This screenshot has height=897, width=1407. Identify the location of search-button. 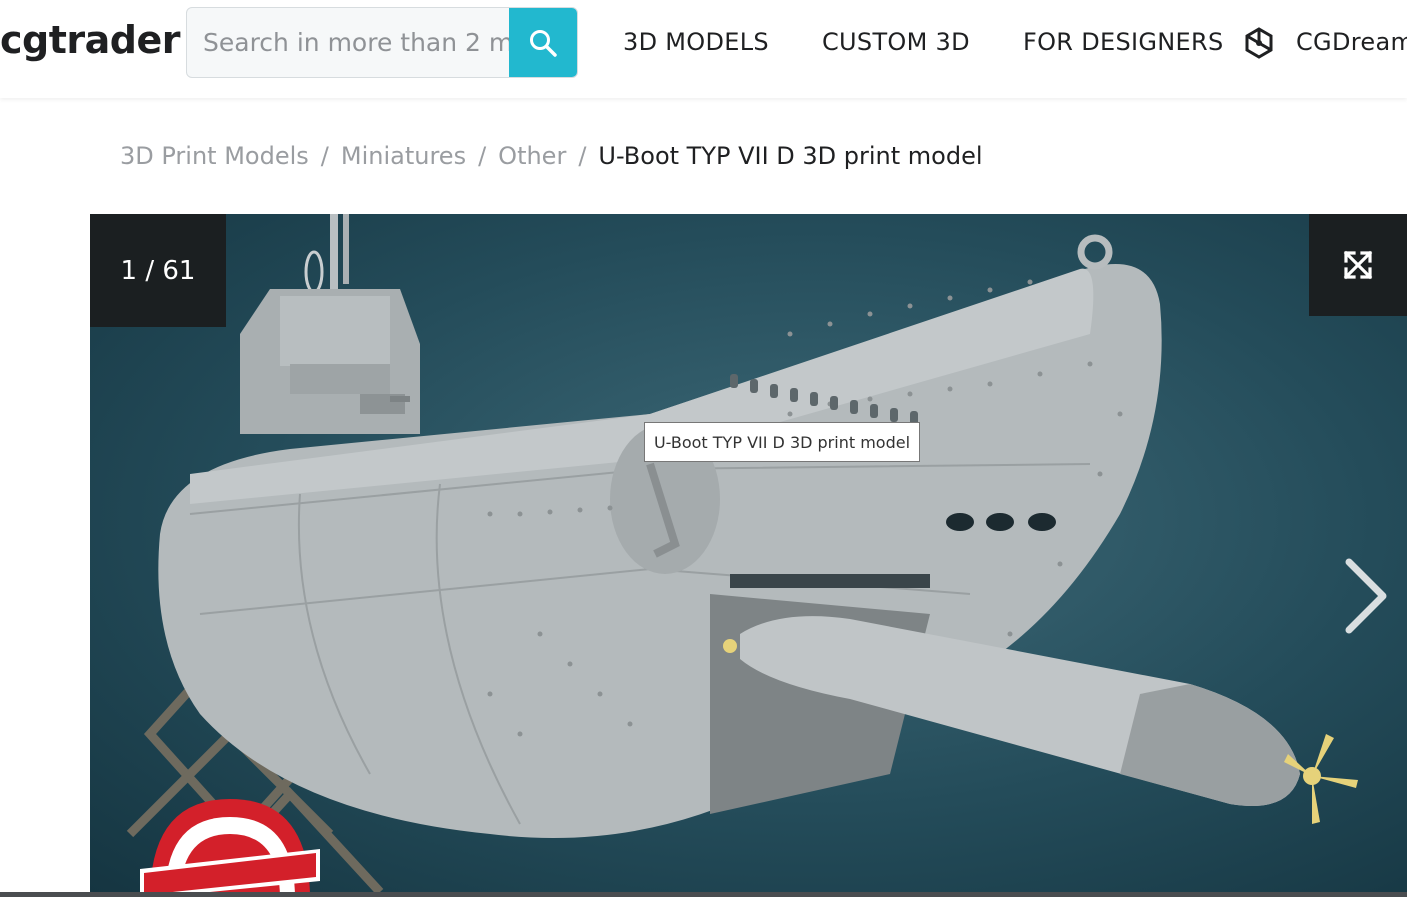
(543, 42).